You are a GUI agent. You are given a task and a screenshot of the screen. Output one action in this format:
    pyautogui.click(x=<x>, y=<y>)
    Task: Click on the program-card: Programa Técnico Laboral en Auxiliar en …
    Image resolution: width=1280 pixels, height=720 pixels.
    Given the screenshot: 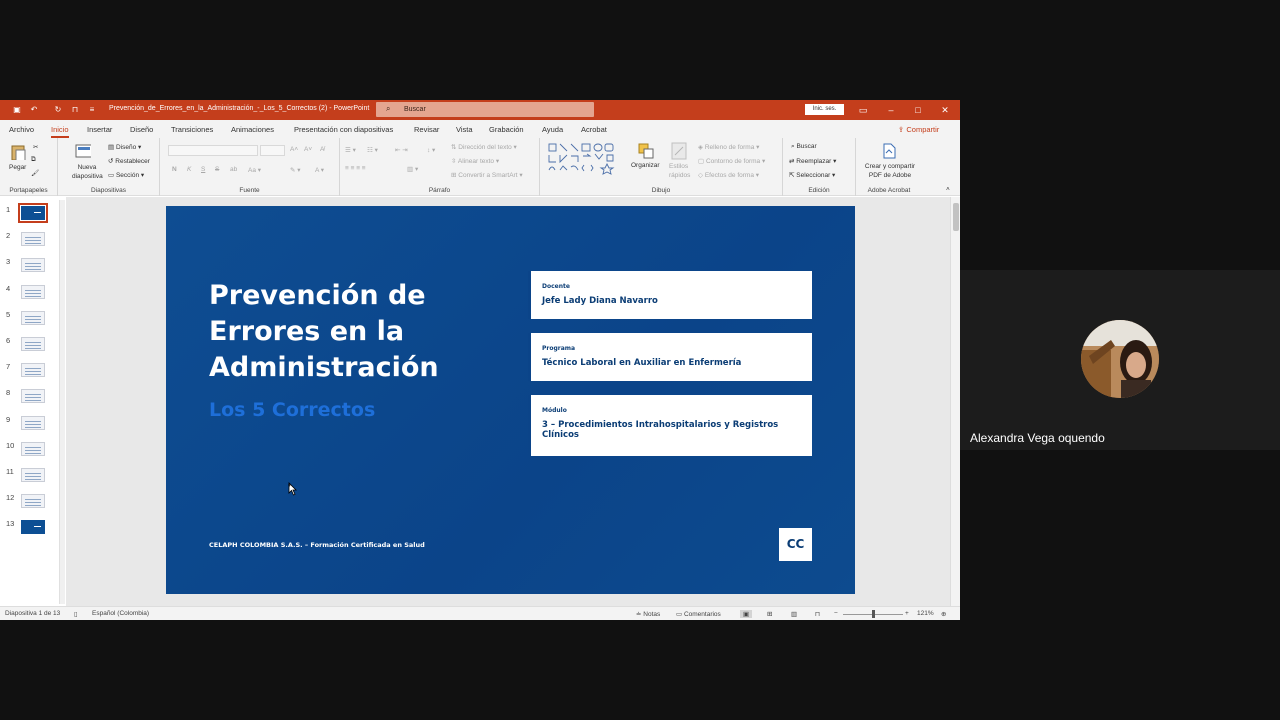 What is the action you would take?
    pyautogui.click(x=670, y=357)
    